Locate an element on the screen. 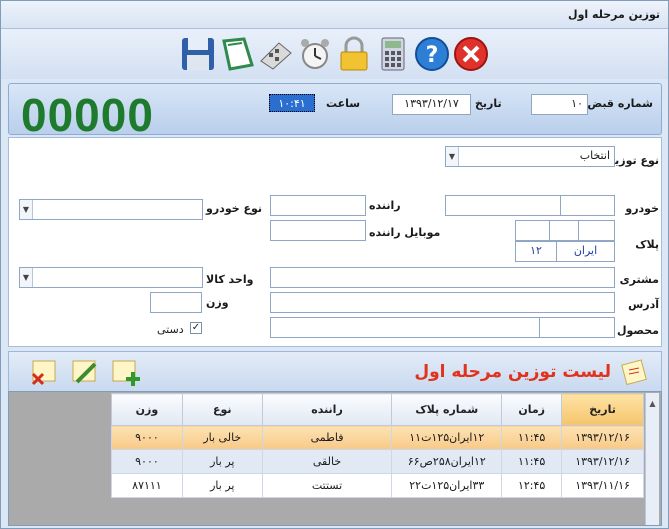 This screenshot has height=529, width=669. add-record-button is located at coordinates (125, 372).